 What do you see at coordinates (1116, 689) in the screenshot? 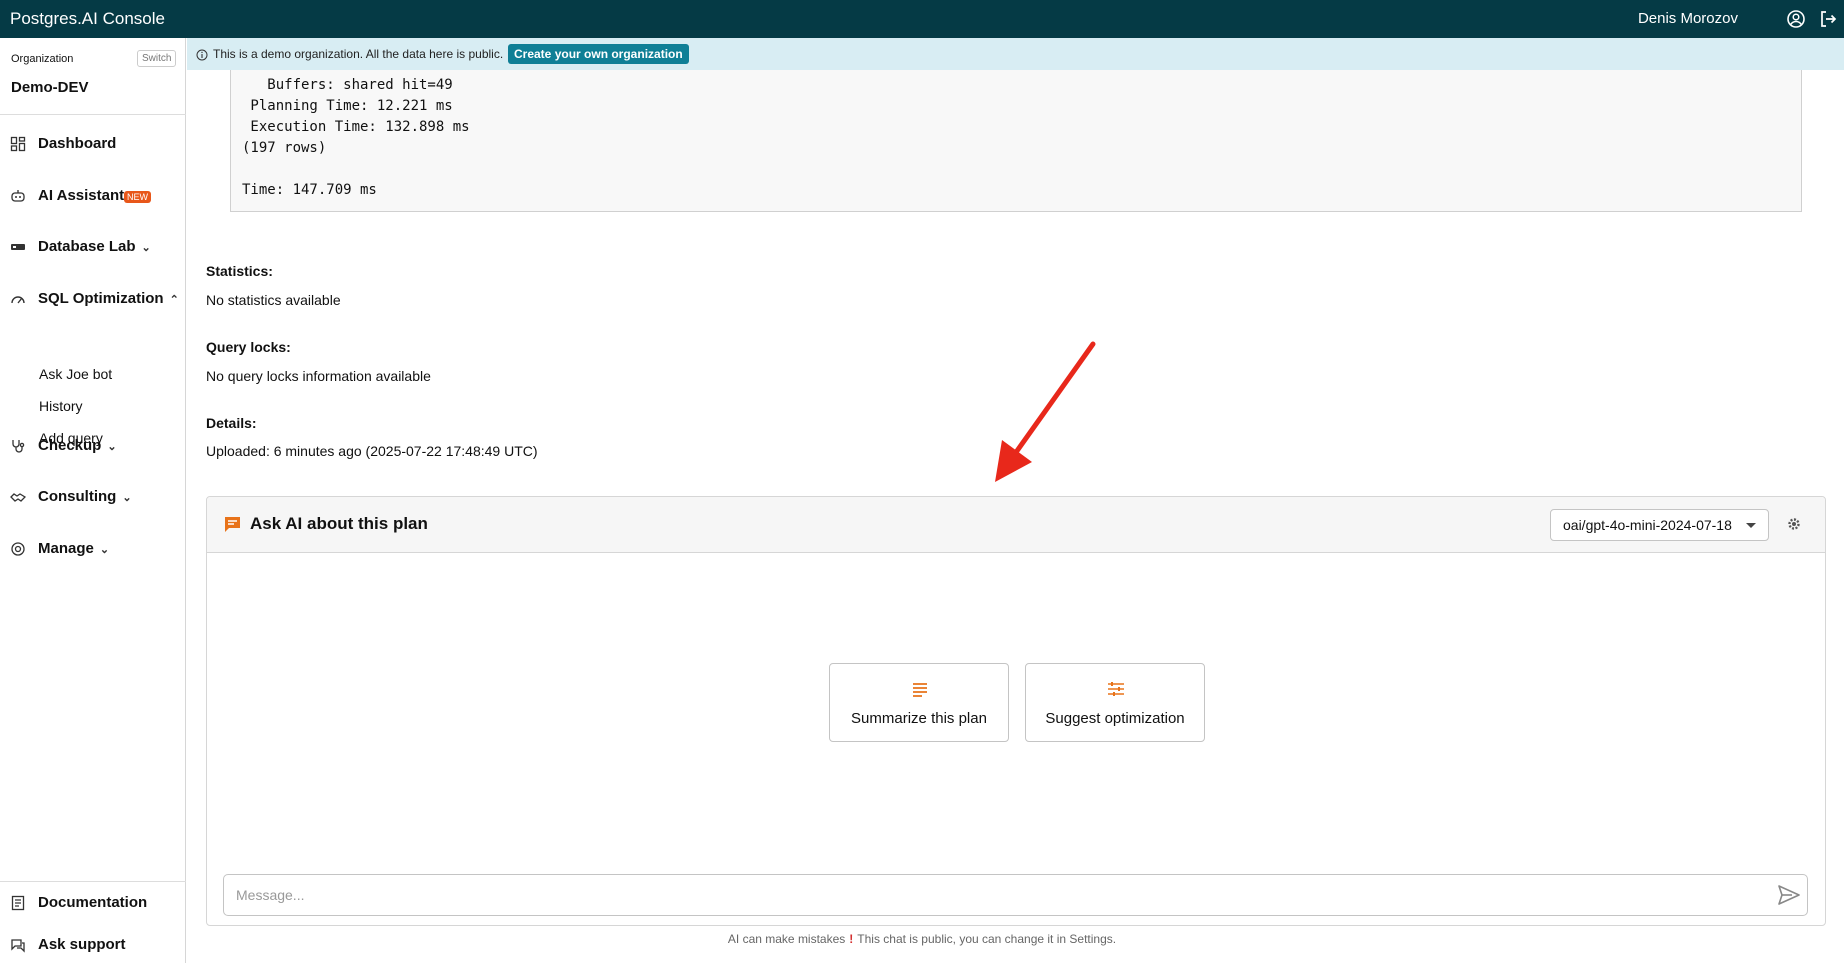
I see `tune-icon` at bounding box center [1116, 689].